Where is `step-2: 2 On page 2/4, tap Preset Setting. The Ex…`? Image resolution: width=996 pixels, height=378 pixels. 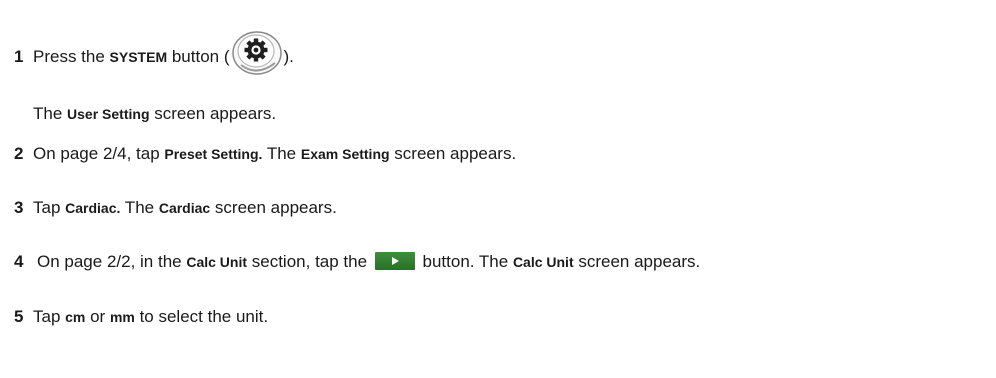
step-2: 2 On page 2/4, tap Preset Setting. The Ex… is located at coordinates (265, 154).